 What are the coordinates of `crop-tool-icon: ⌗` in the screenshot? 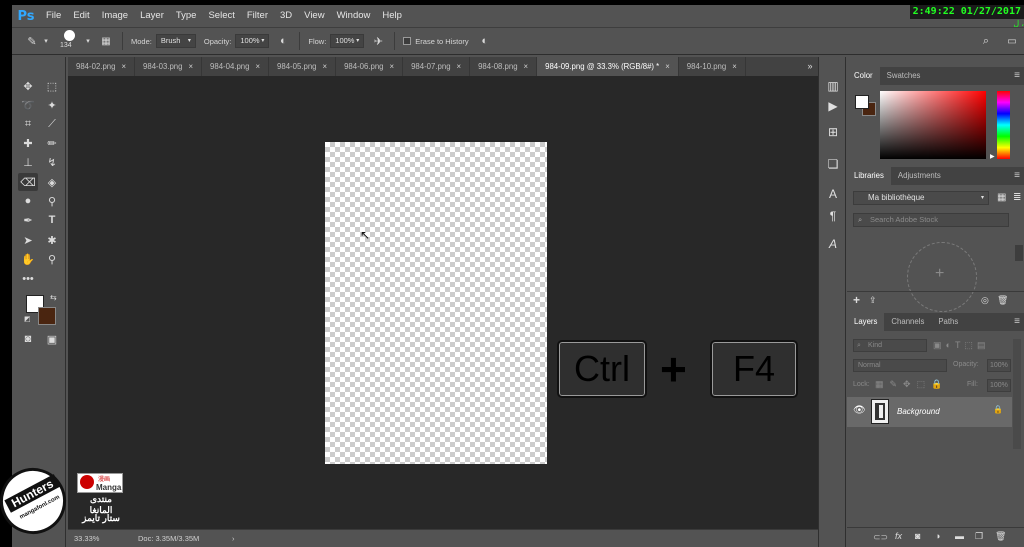 It's located at (28, 124).